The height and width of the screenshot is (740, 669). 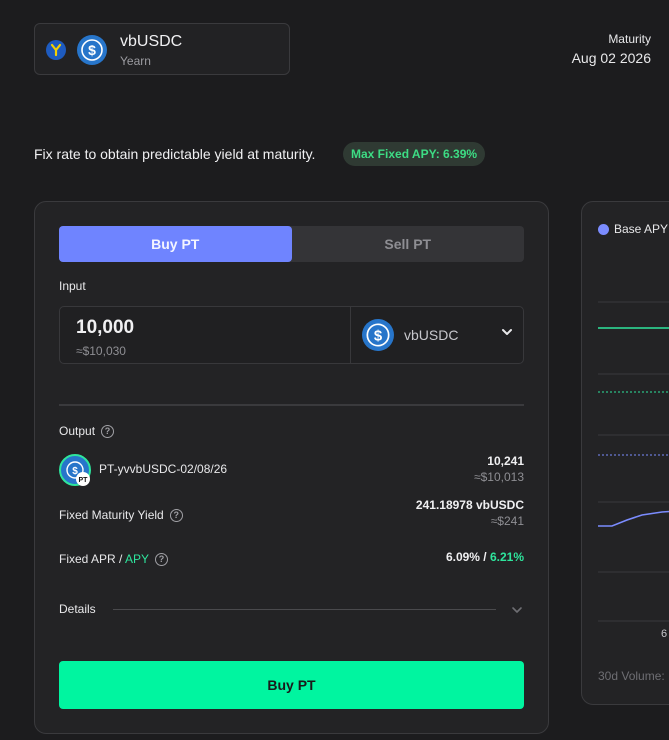 What do you see at coordinates (414, 154) in the screenshot?
I see `max-apy-badge: Max Fixed APY: 6.39%` at bounding box center [414, 154].